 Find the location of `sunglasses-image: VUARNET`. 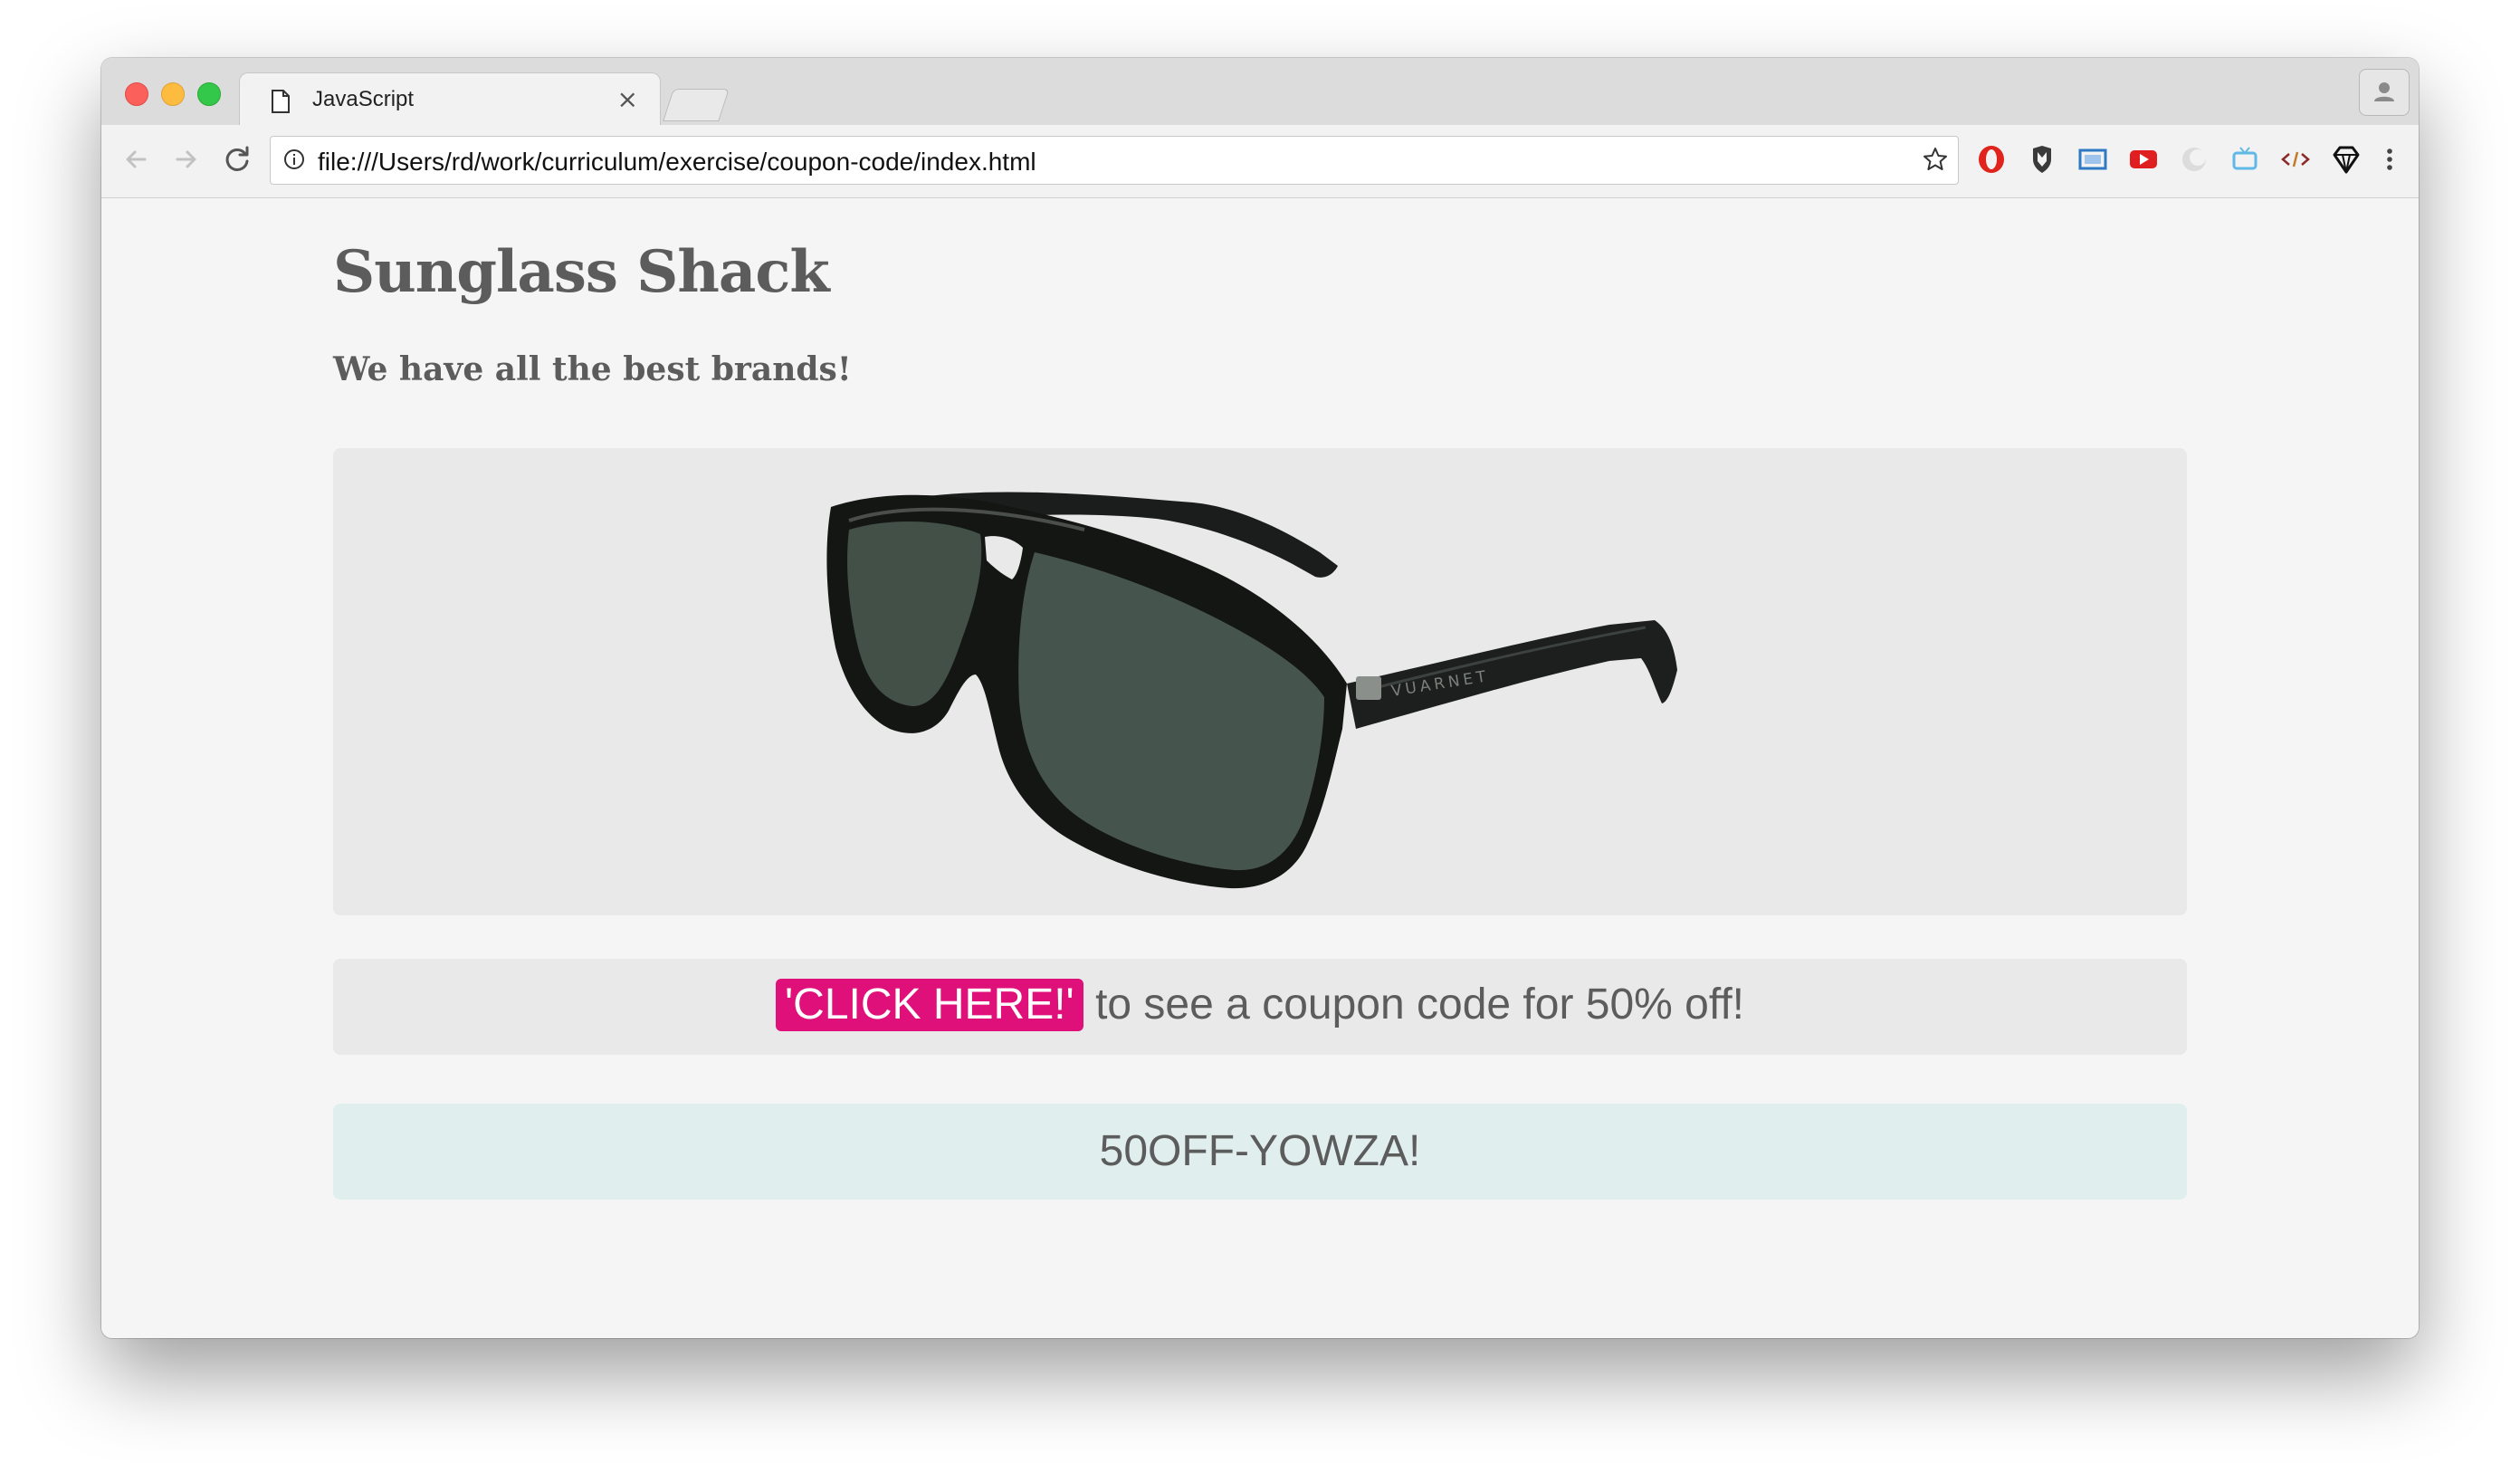

sunglasses-image: VUARNET is located at coordinates (1251, 690).